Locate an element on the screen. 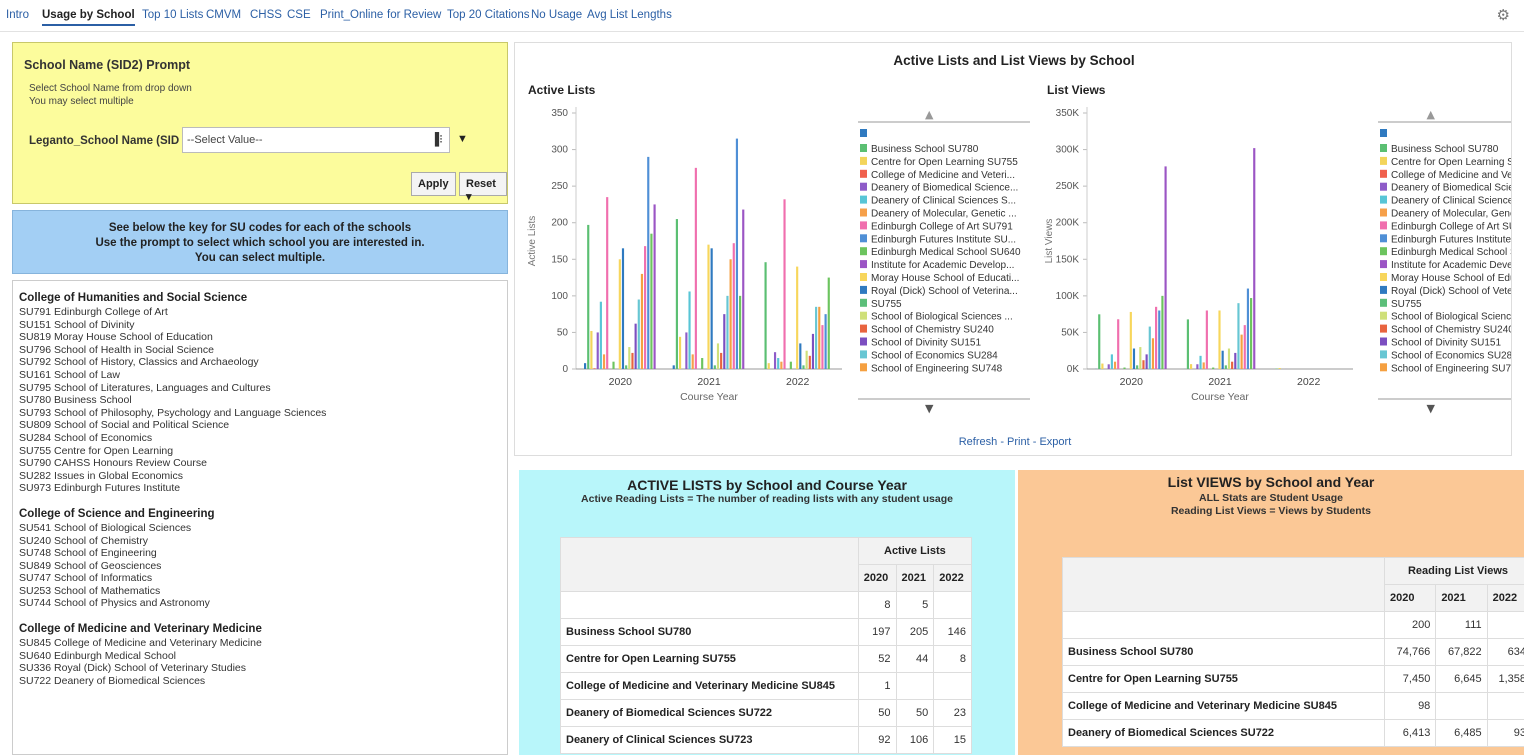 The height and width of the screenshot is (755, 1524). tab-top-10-lists: Top 10 Lists is located at coordinates (172, 15).